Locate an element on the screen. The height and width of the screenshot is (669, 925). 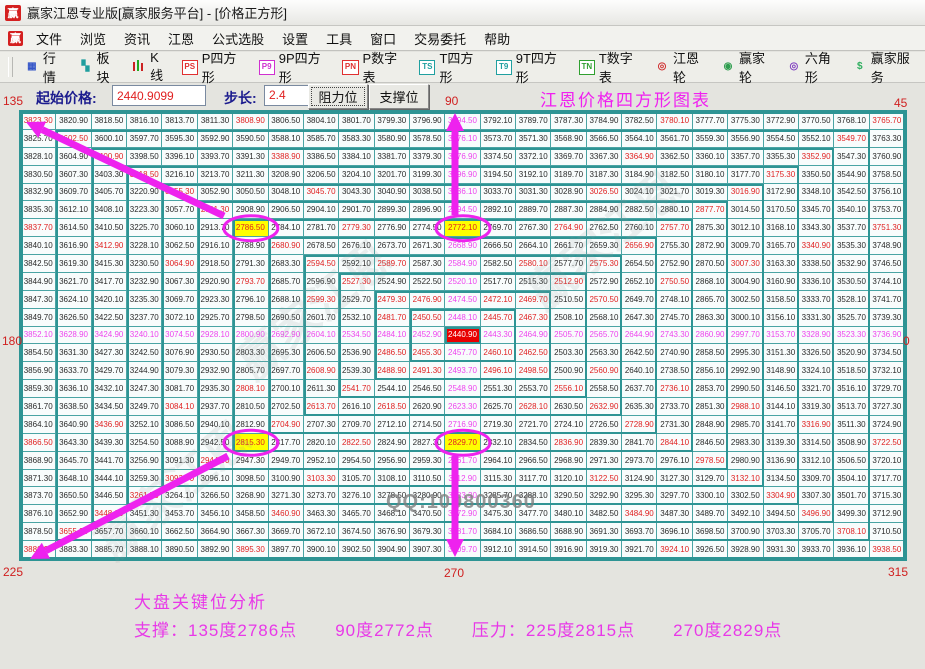
grid-cell: 3823.30 is located at coordinates (39, 121).